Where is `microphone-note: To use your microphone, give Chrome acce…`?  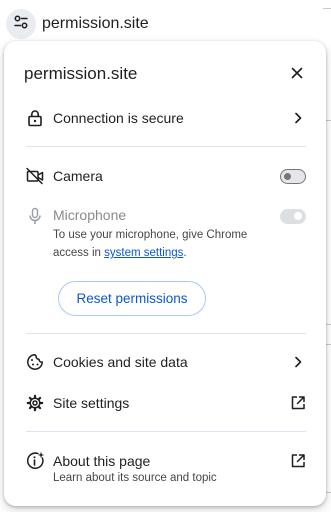
microphone-note: To use your microphone, give Chrome acce… is located at coordinates (163, 244).